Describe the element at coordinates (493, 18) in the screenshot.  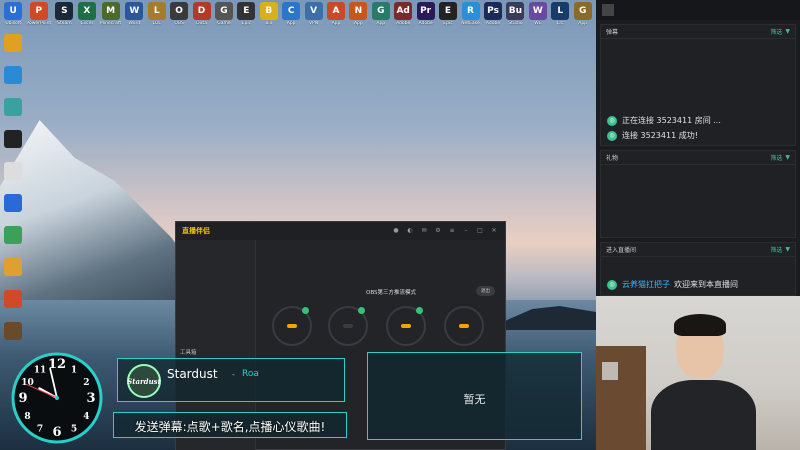
I see `desktop-app-icon: Ps Adobe` at that location.